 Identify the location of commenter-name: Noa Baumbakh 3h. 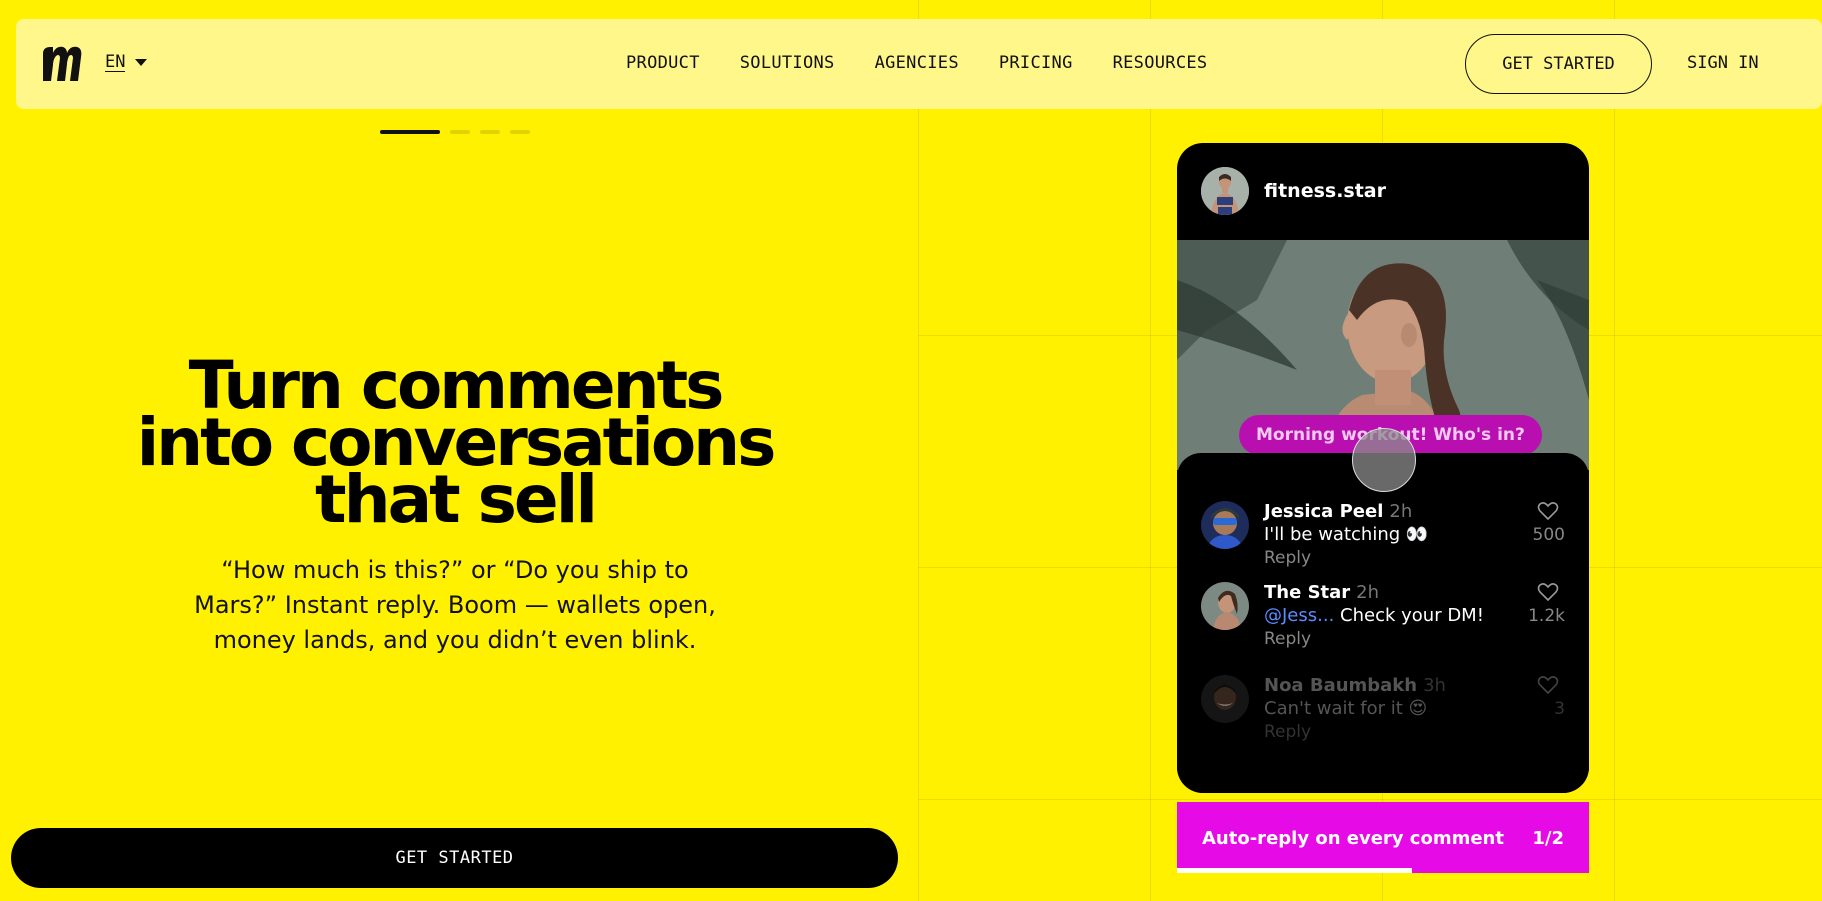
(1355, 685).